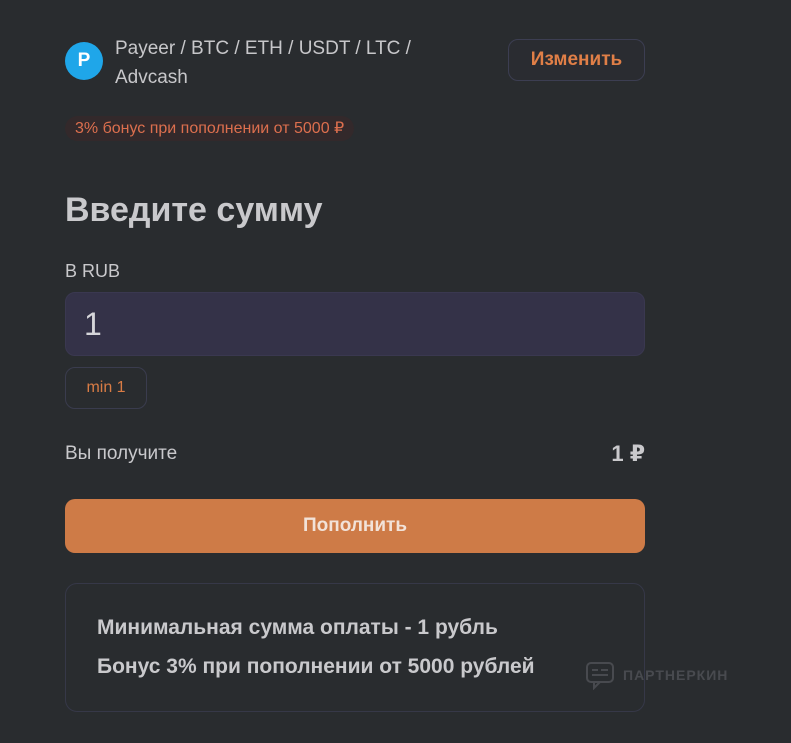 The height and width of the screenshot is (743, 791). What do you see at coordinates (355, 526) in the screenshot?
I see `top-up-button: Пополнить` at bounding box center [355, 526].